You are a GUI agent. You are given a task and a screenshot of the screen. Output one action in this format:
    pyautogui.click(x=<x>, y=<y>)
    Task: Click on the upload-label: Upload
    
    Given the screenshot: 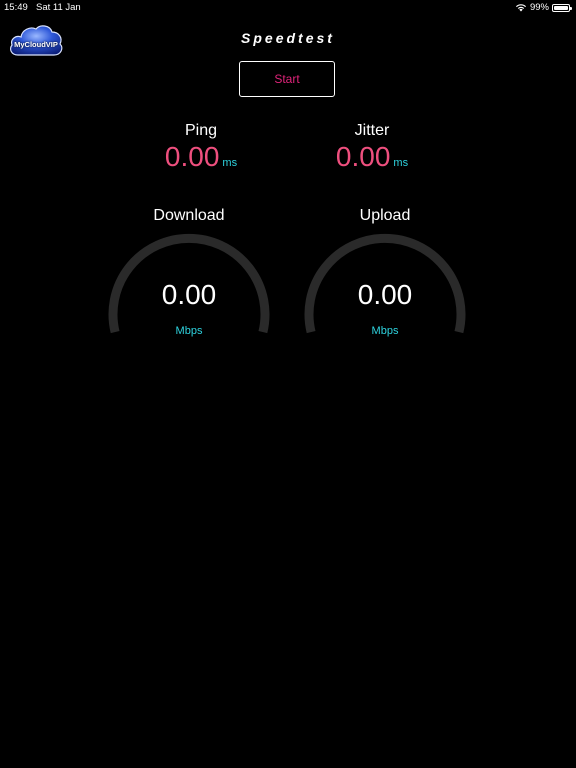 What is the action you would take?
    pyautogui.click(x=385, y=215)
    